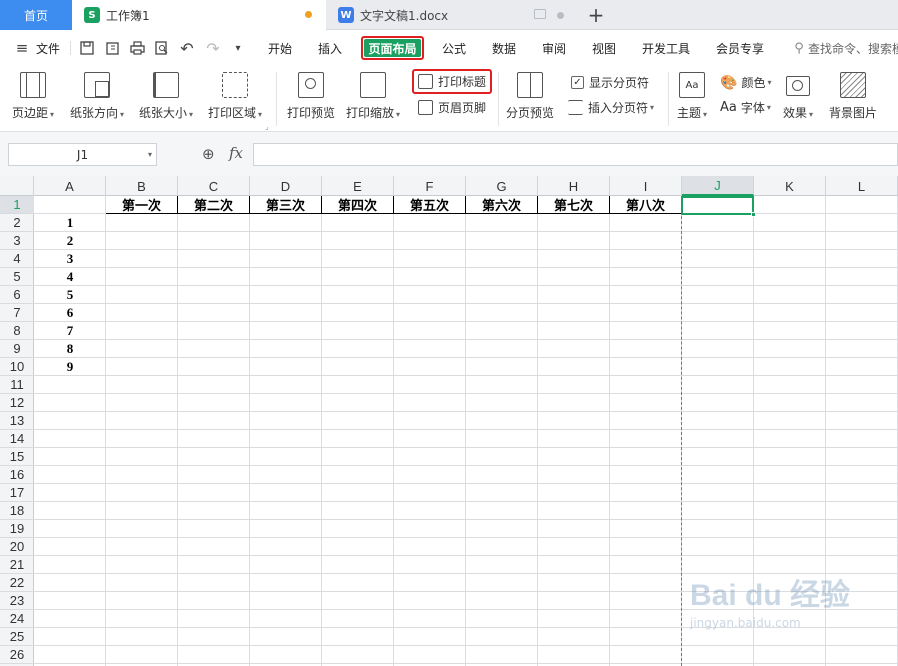 This screenshot has width=898, height=666. Describe the element at coordinates (17, 259) in the screenshot. I see `row-header-4: 4` at that location.